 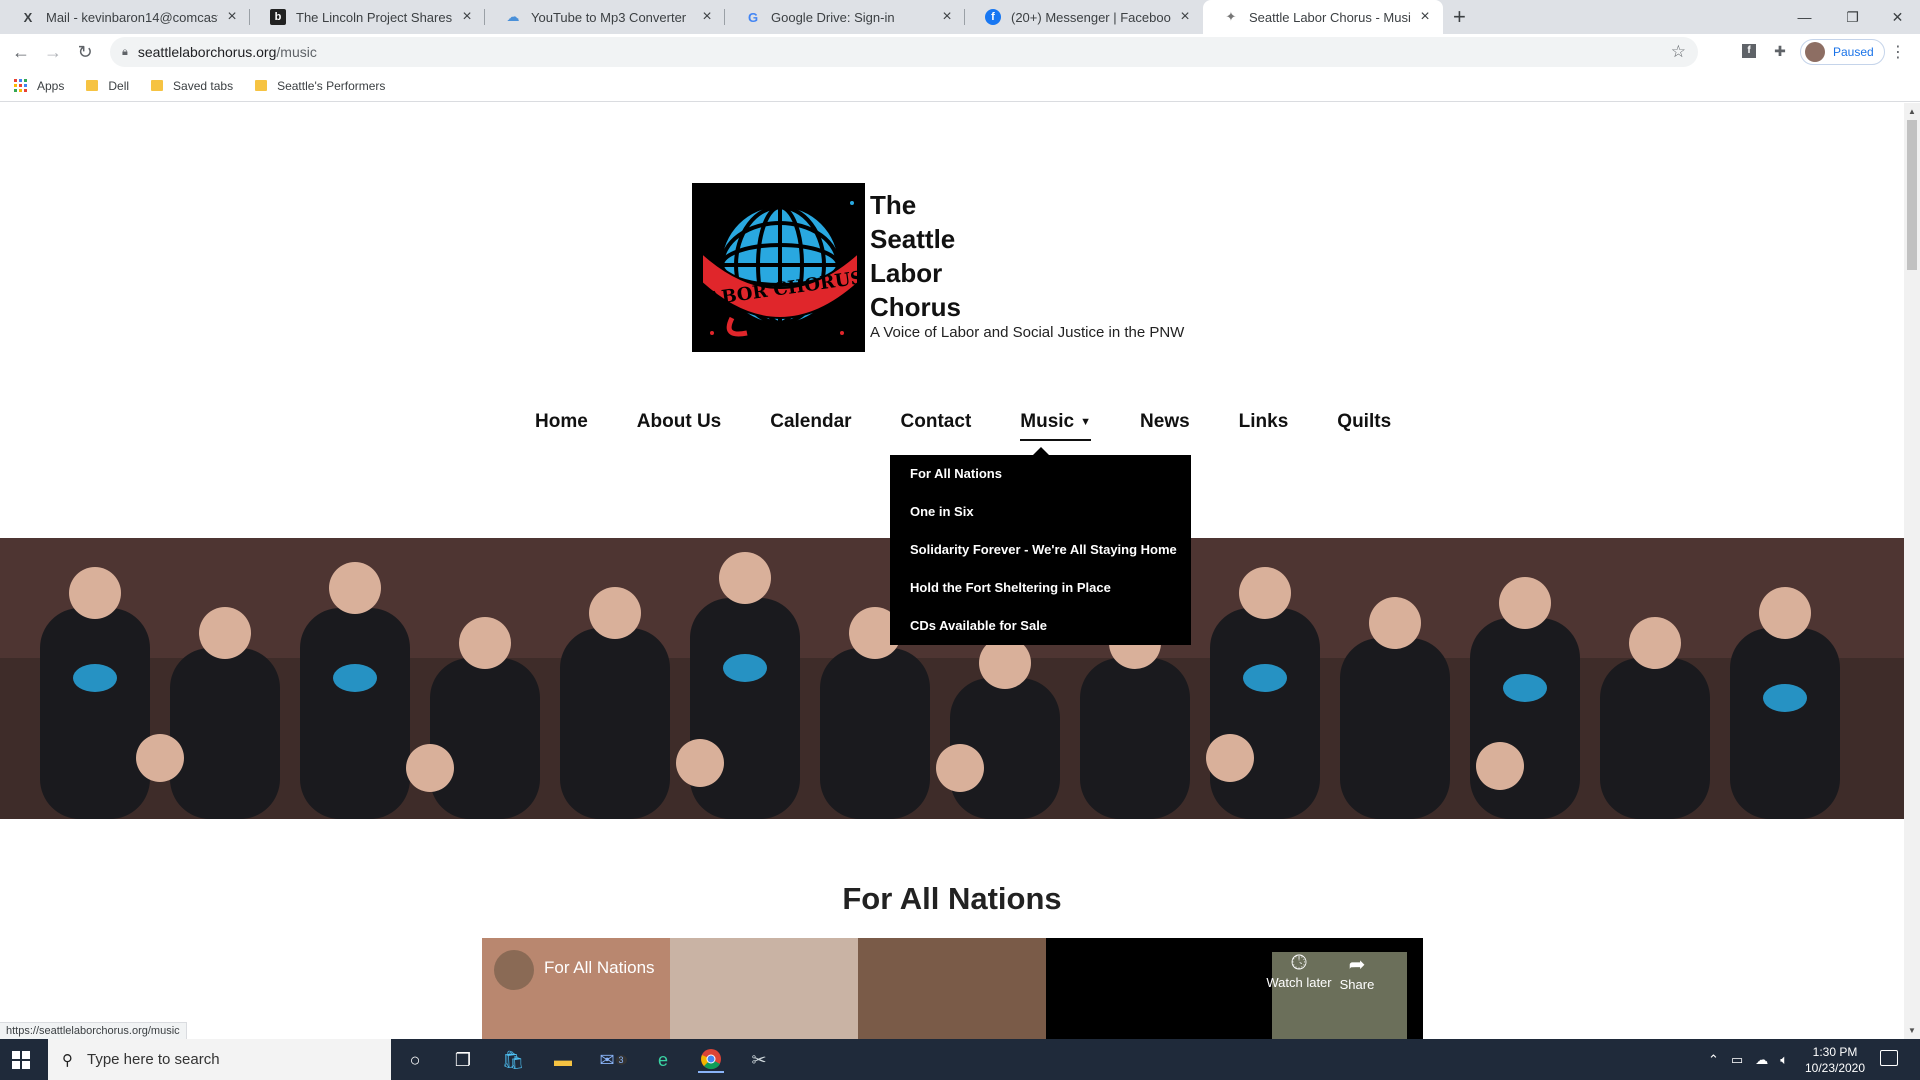 What do you see at coordinates (1780, 51) in the screenshot?
I see `extensions-puzzle-icon: ✚` at bounding box center [1780, 51].